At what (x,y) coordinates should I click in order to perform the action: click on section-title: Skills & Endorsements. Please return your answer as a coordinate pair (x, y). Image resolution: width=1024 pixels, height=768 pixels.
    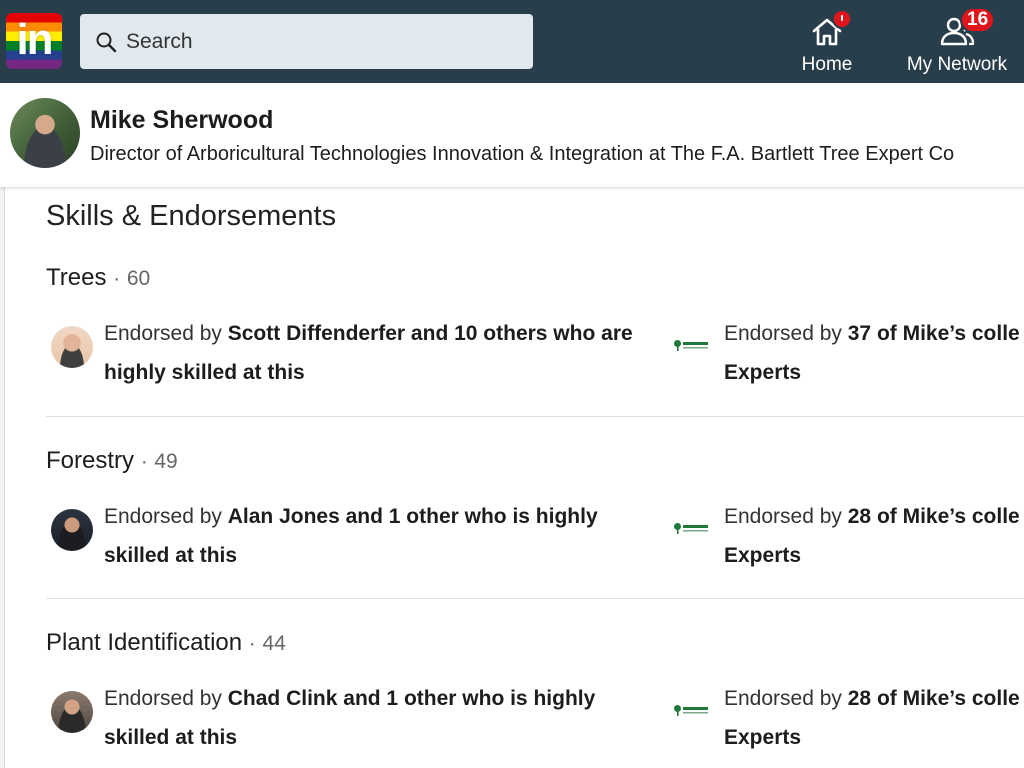
    Looking at the image, I should click on (191, 216).